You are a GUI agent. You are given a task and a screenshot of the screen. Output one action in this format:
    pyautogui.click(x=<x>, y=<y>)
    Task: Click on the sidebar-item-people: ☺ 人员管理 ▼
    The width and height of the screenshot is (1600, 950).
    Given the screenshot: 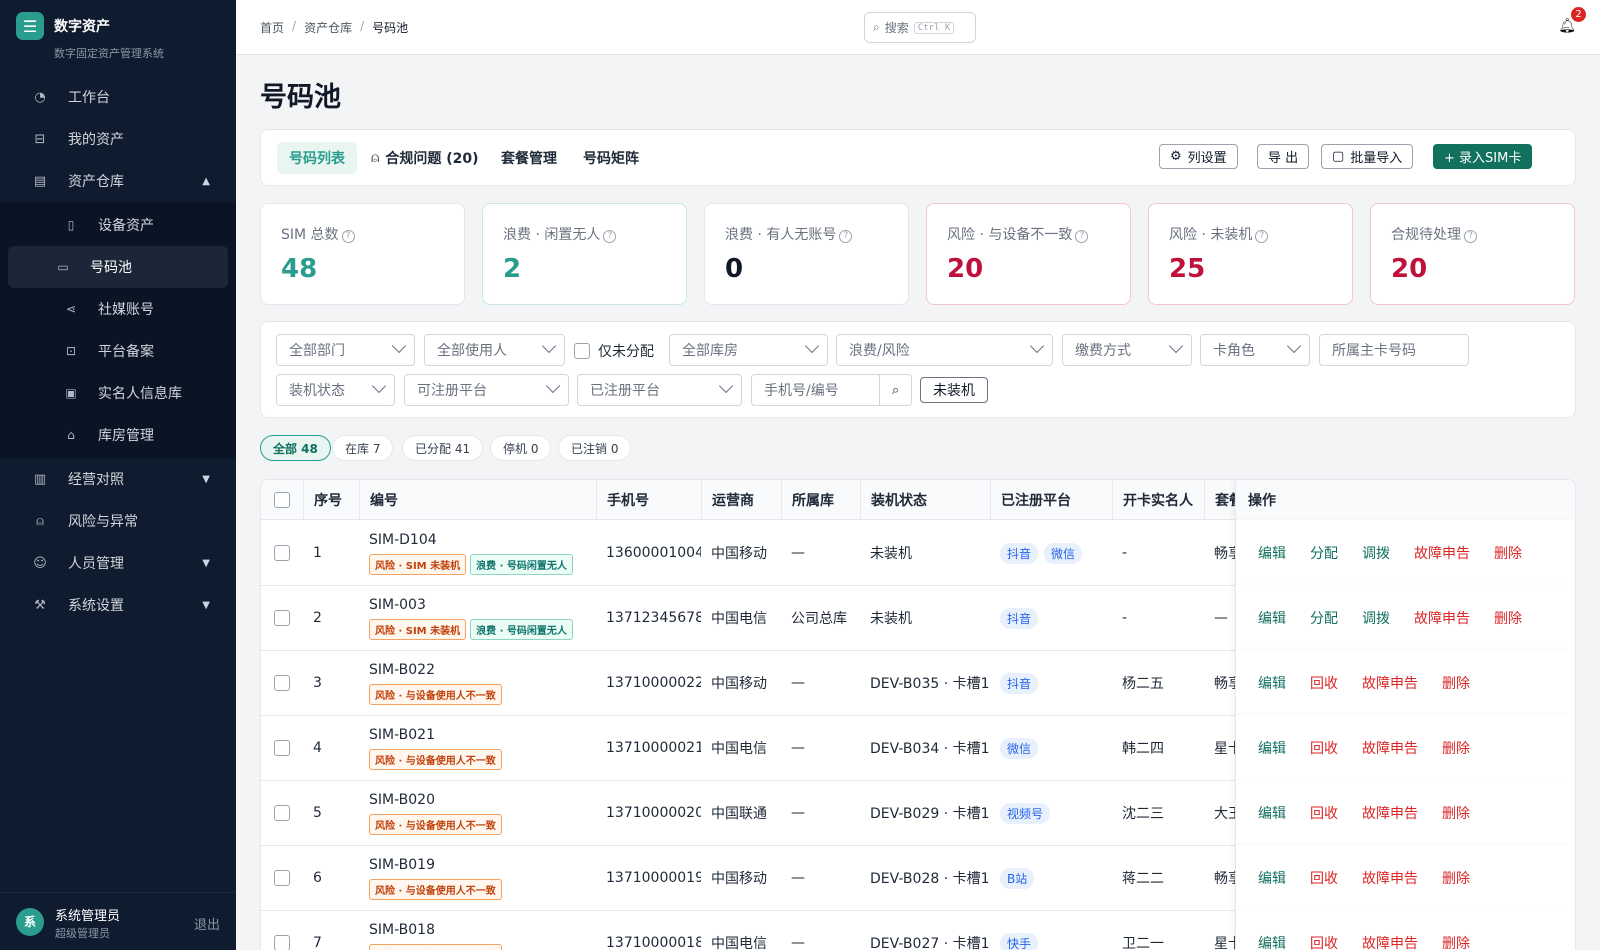 What is the action you would take?
    pyautogui.click(x=118, y=563)
    